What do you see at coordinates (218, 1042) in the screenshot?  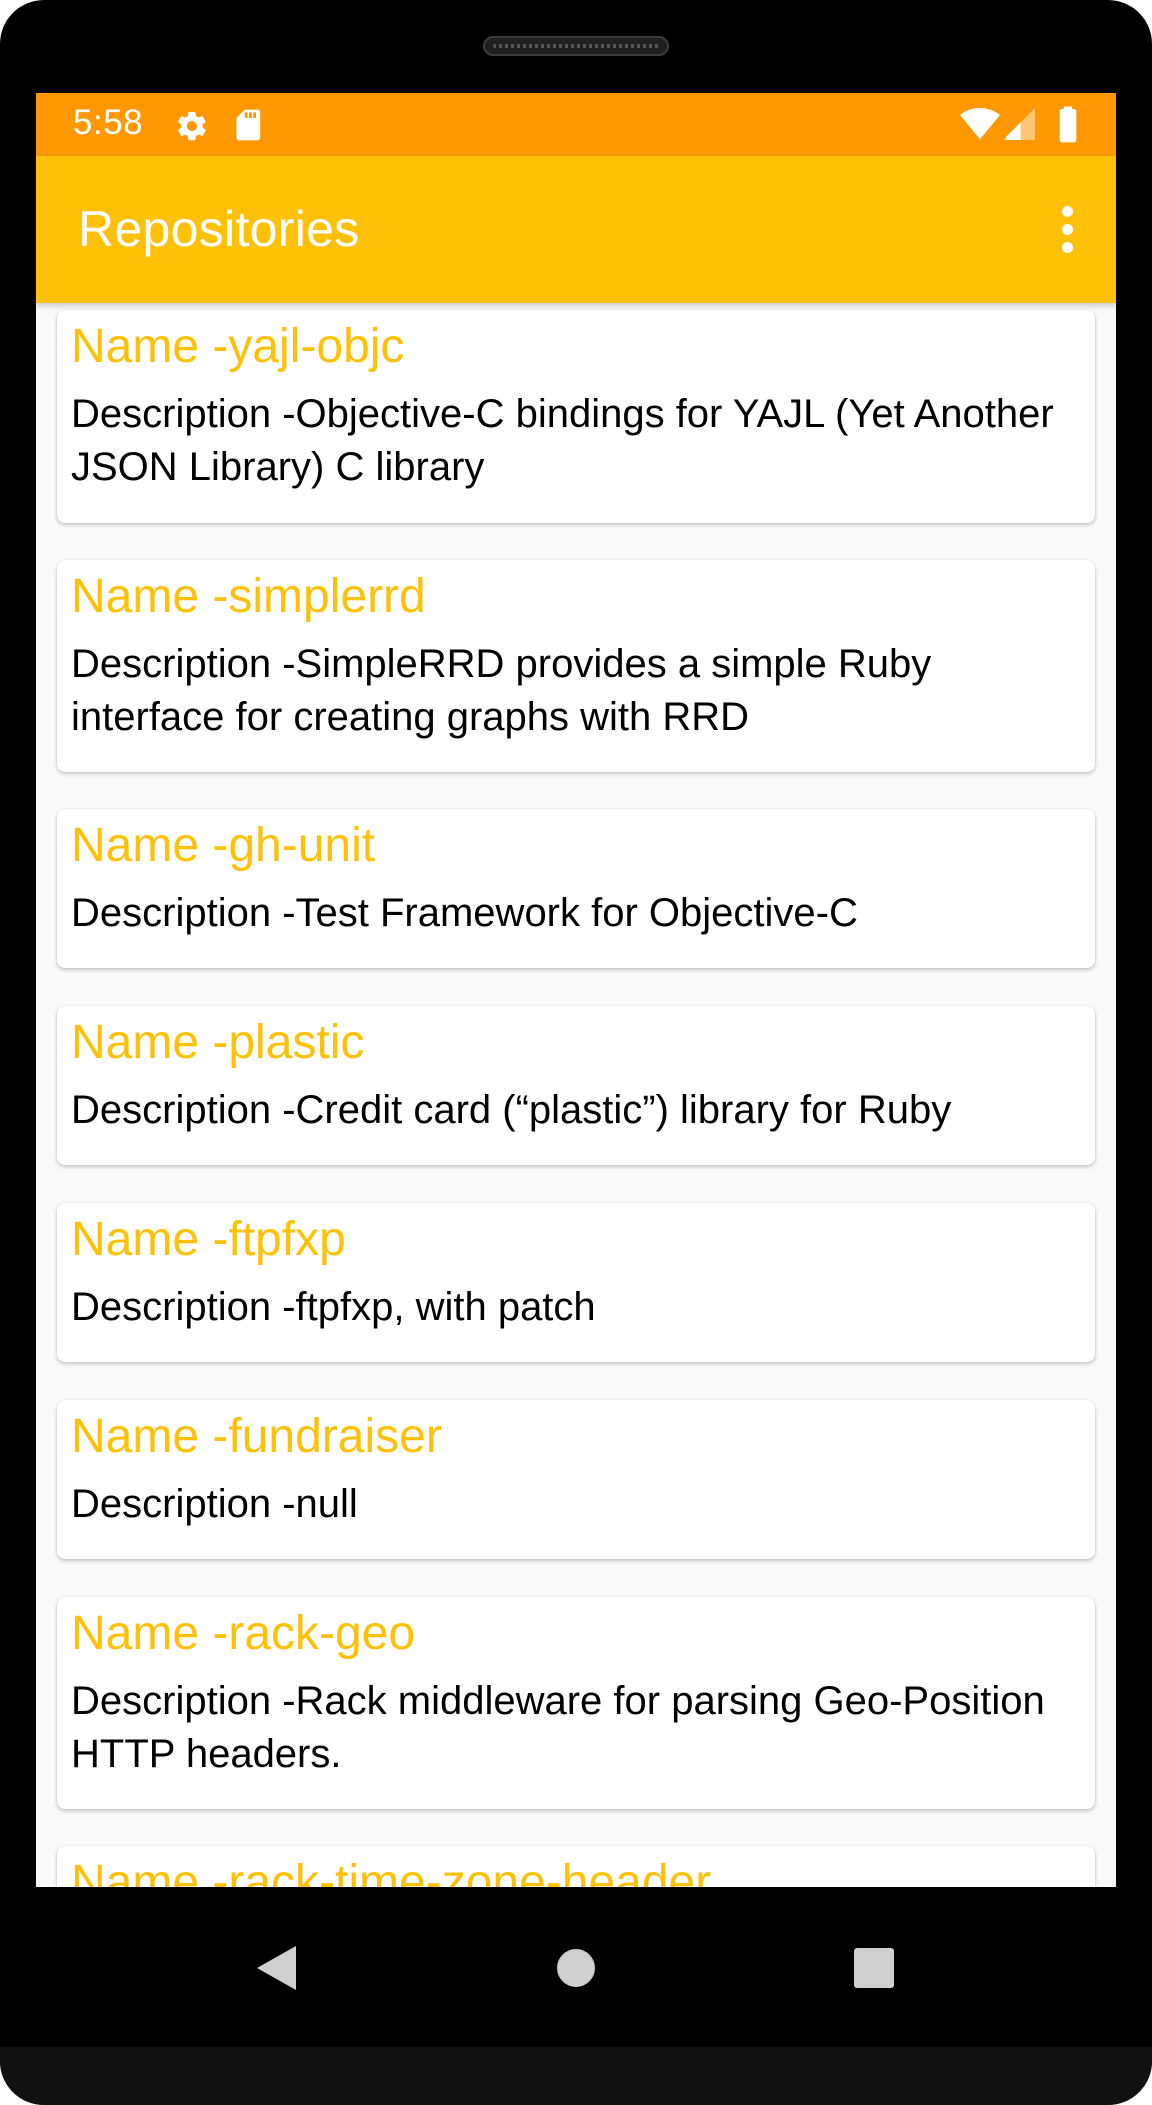 I see `repo-name: Name -plastic` at bounding box center [218, 1042].